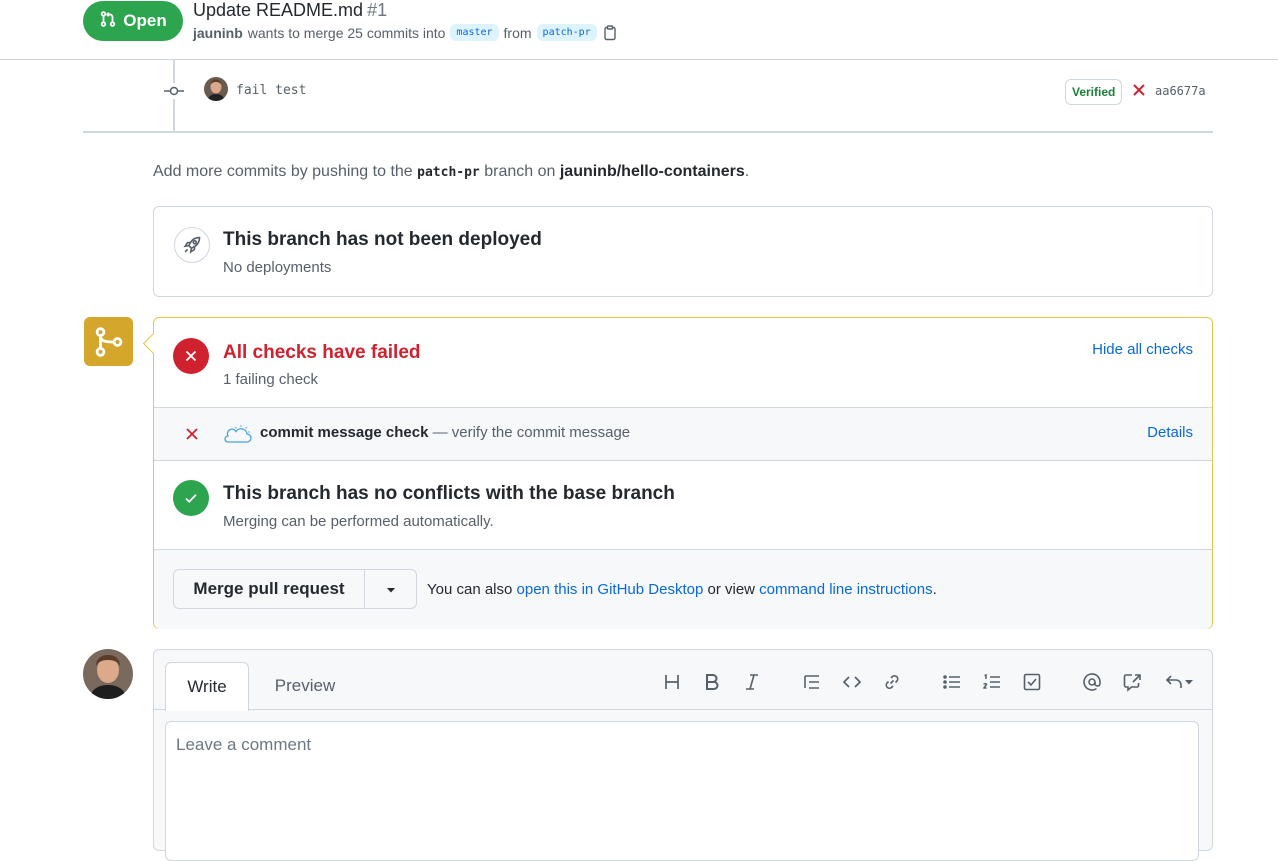 Image resolution: width=1278 pixels, height=861 pixels. Describe the element at coordinates (952, 682) in the screenshot. I see `unordered-list-icon` at that location.